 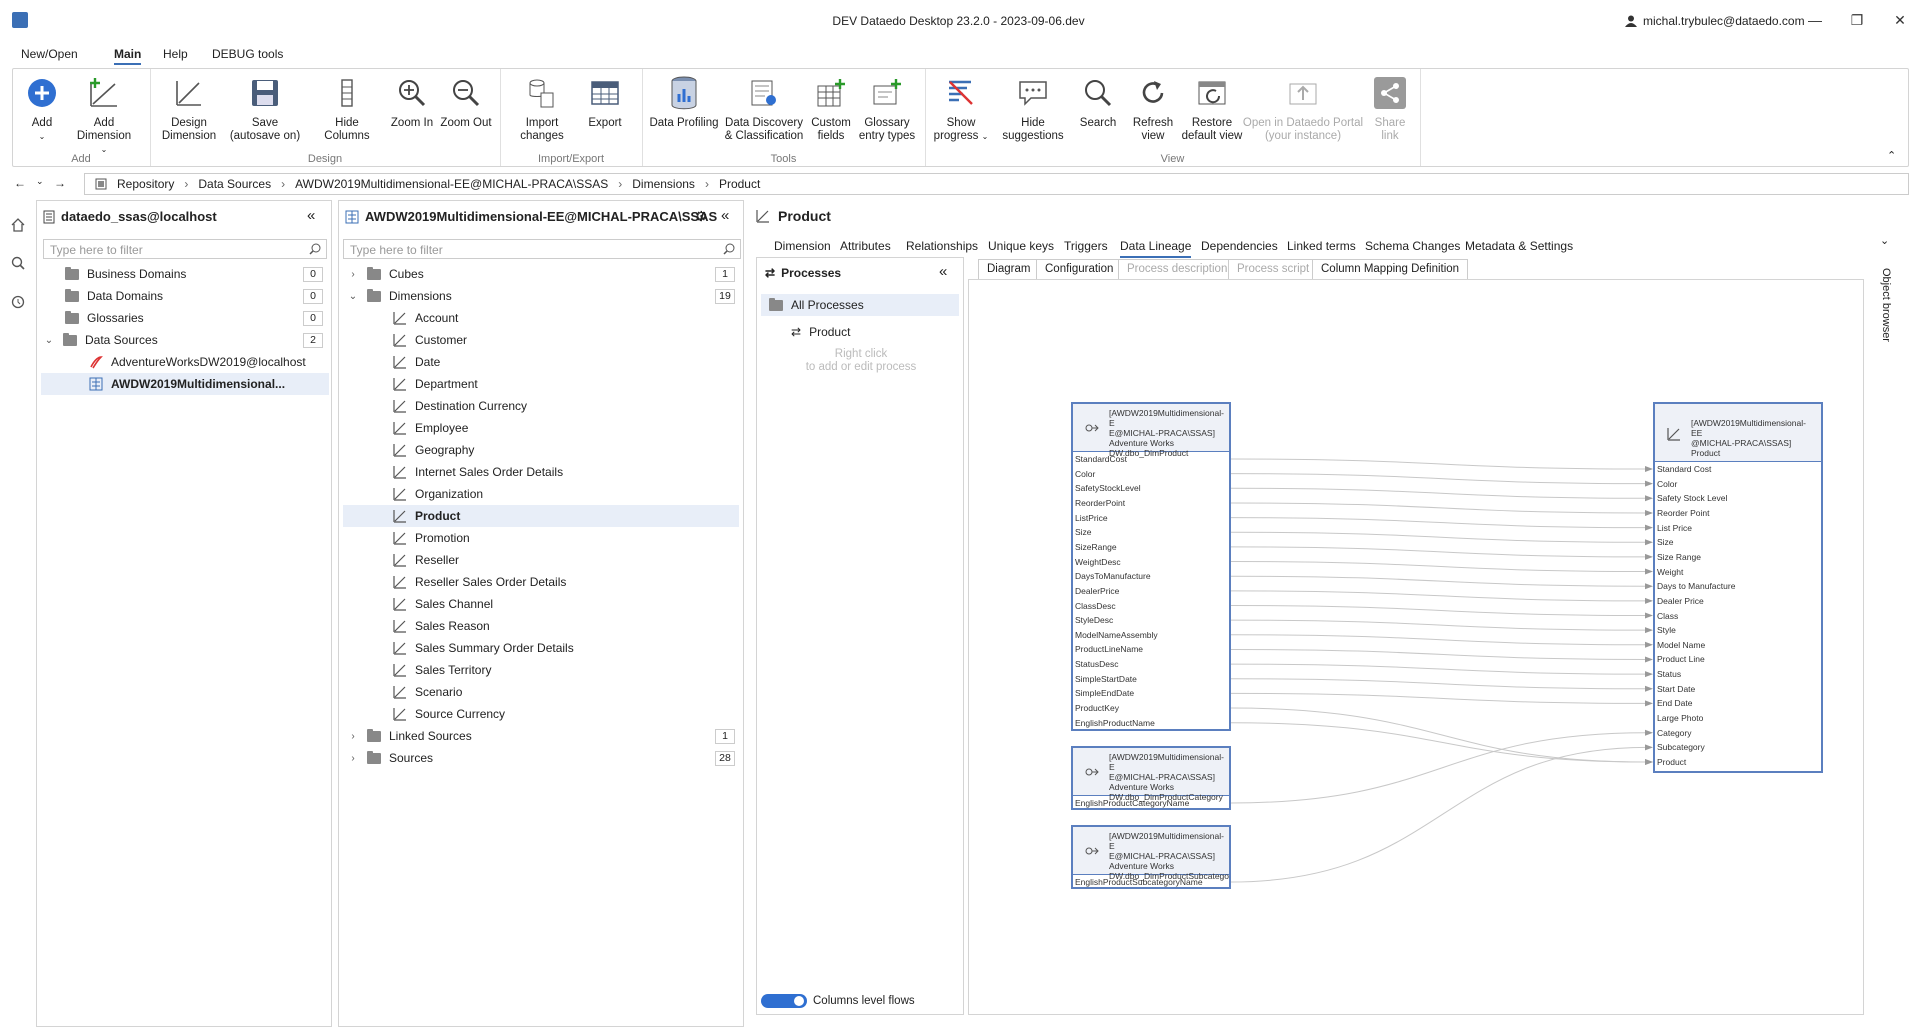 What do you see at coordinates (184, 318) in the screenshot?
I see `tree-item-glossaries: Glossaries 0` at bounding box center [184, 318].